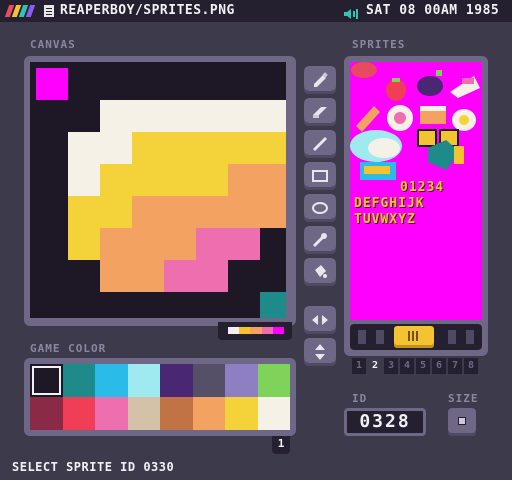 The width and height of the screenshot is (512, 480). Describe the element at coordinates (352, 12) in the screenshot. I see `speaker-icon` at that location.